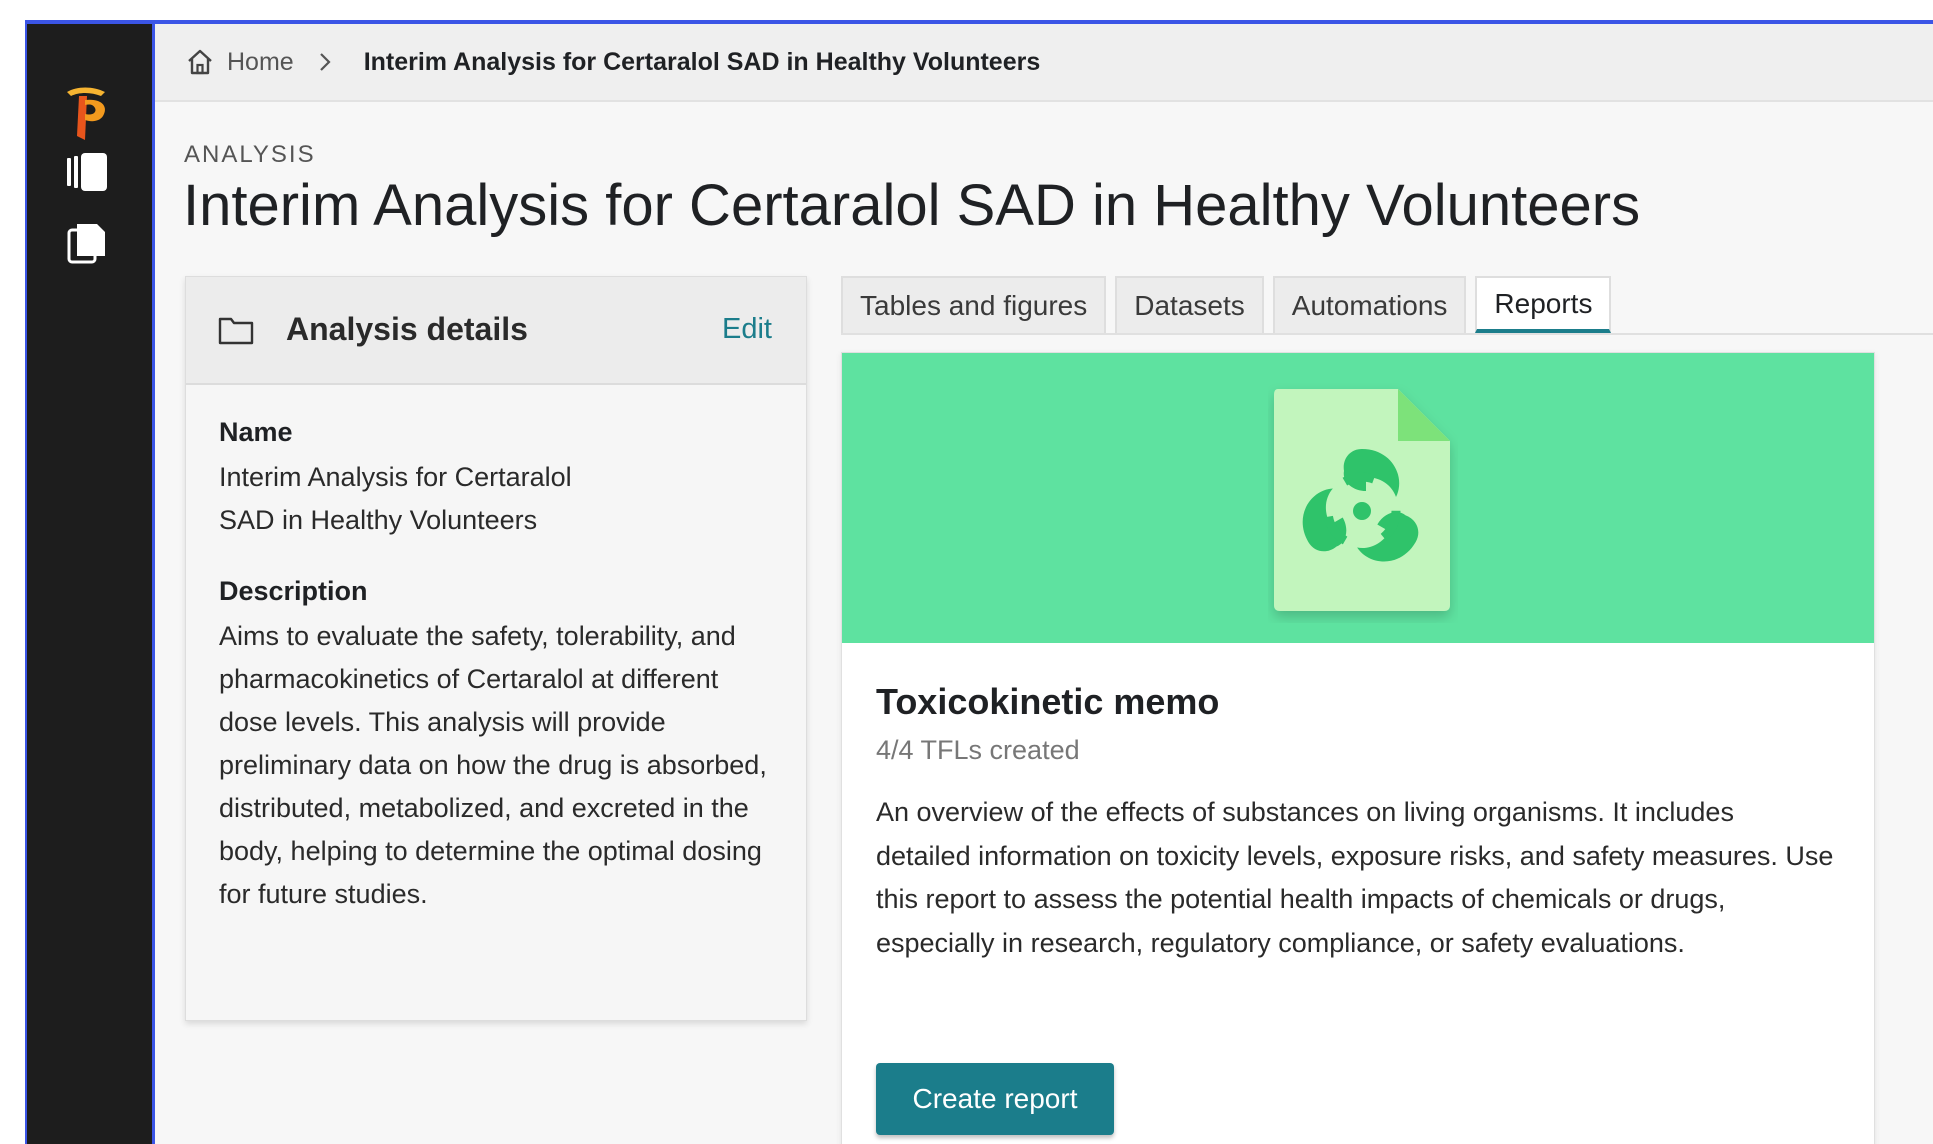 This screenshot has width=1933, height=1144. What do you see at coordinates (200, 62) in the screenshot?
I see `home-icon` at bounding box center [200, 62].